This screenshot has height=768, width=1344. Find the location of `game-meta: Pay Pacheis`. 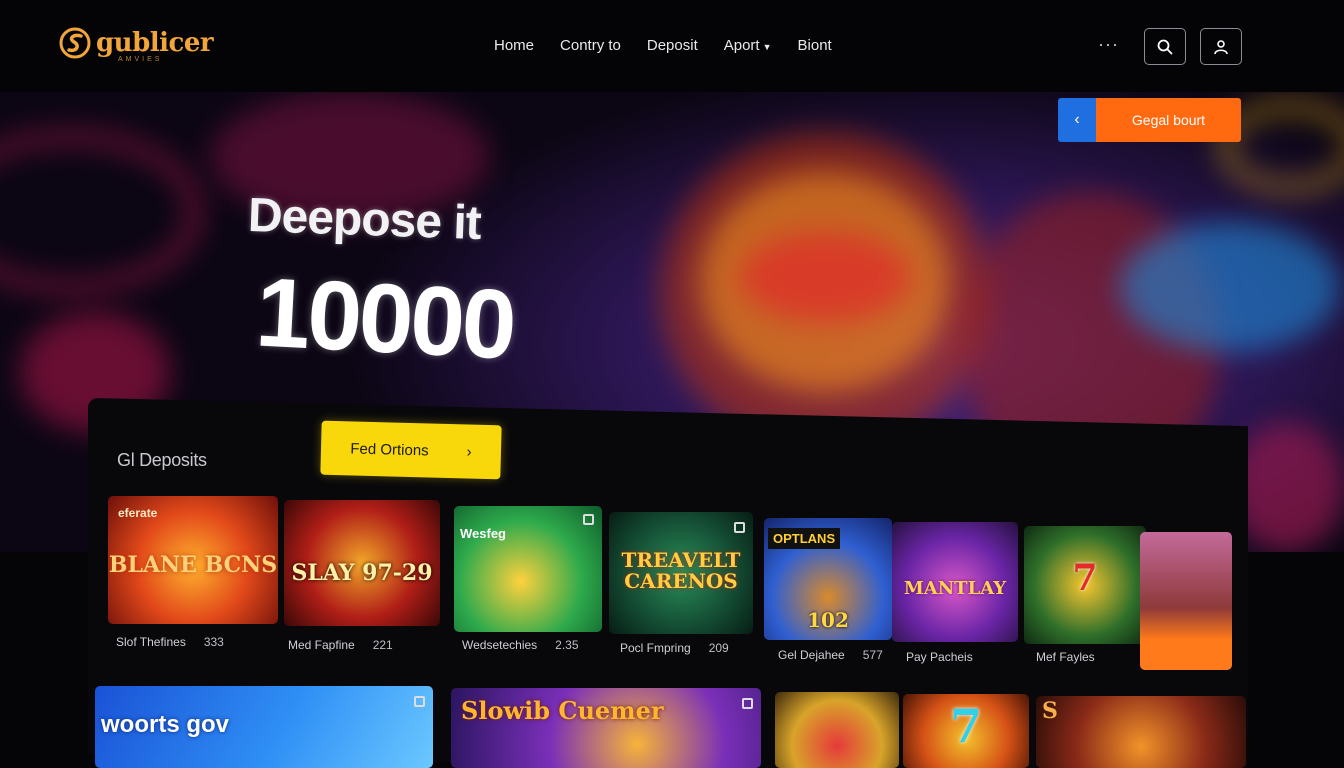

game-meta: Pay Pacheis is located at coordinates (948, 657).